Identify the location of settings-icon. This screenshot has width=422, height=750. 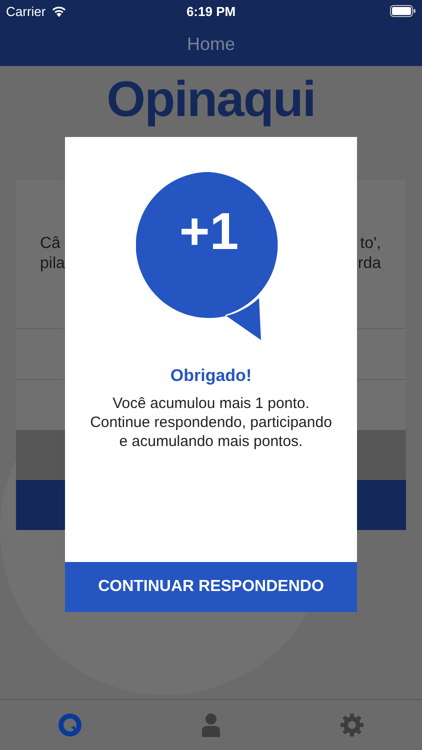
(352, 725).